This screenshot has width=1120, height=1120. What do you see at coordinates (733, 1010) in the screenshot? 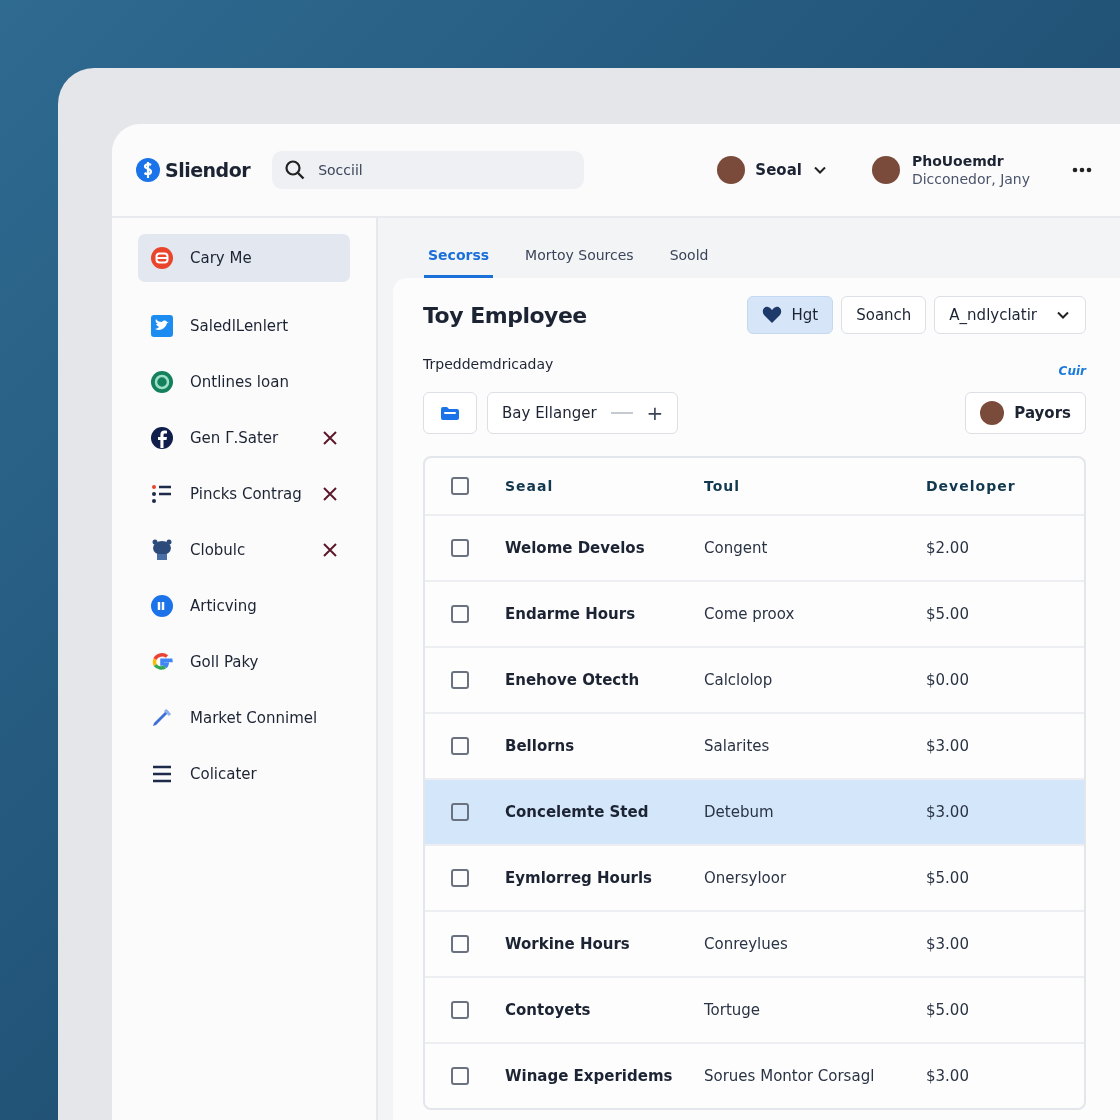
I see `table-cell-text: Tortuge` at bounding box center [733, 1010].